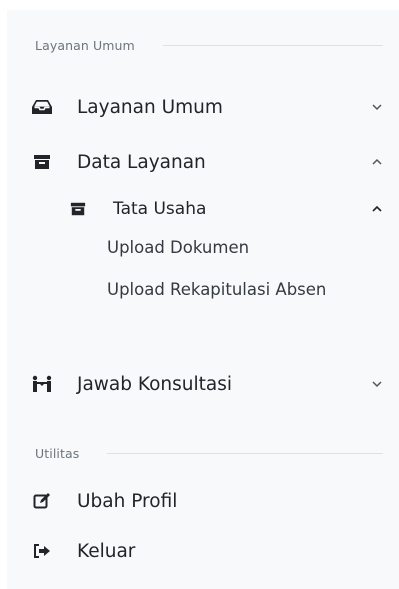 The height and width of the screenshot is (589, 399). Describe the element at coordinates (42, 551) in the screenshot. I see `sign-out-icon` at that location.